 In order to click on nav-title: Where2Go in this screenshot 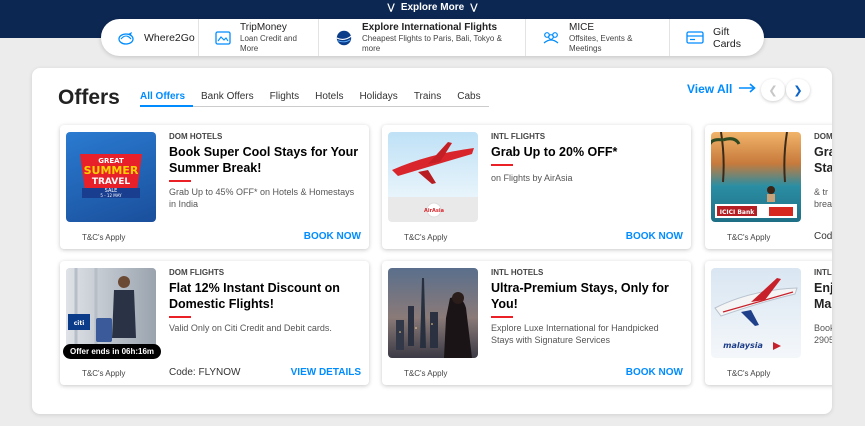, I will do `click(169, 37)`.